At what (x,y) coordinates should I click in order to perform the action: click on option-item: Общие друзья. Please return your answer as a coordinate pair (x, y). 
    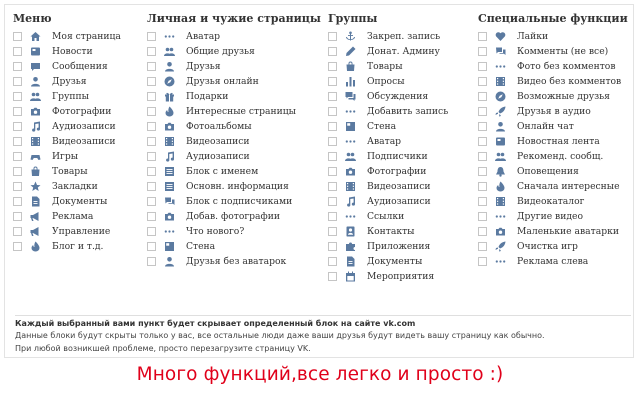
    Looking at the image, I should click on (234, 51).